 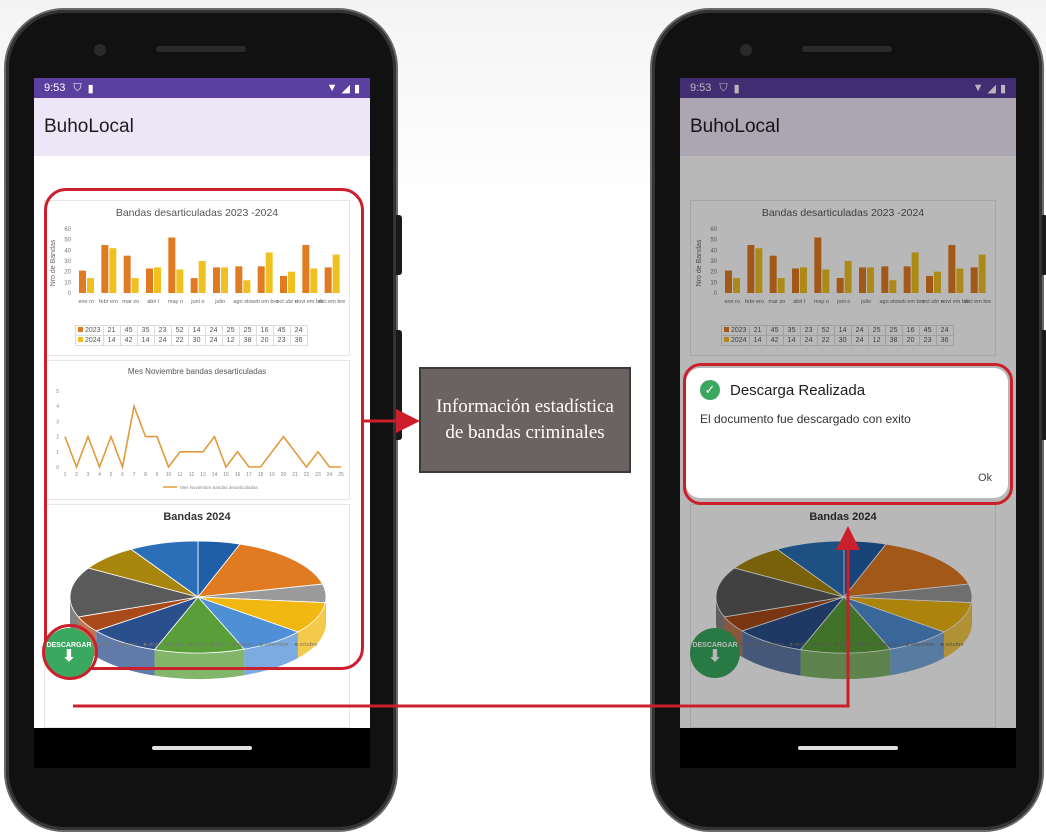 I want to click on legend-entry: agosto, so click(x=243, y=645).